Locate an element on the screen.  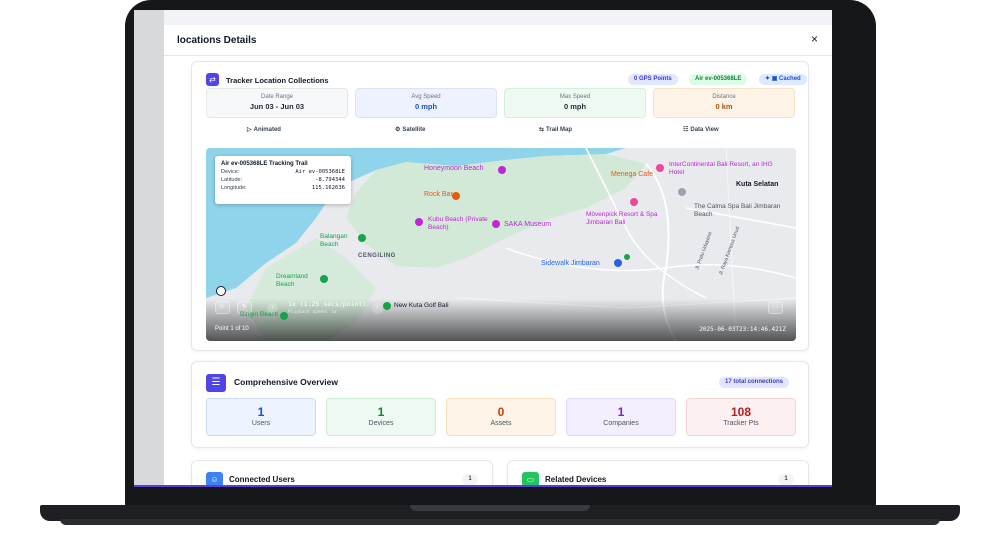
overview-title: Comprehensive Overview is located at coordinates (286, 382).